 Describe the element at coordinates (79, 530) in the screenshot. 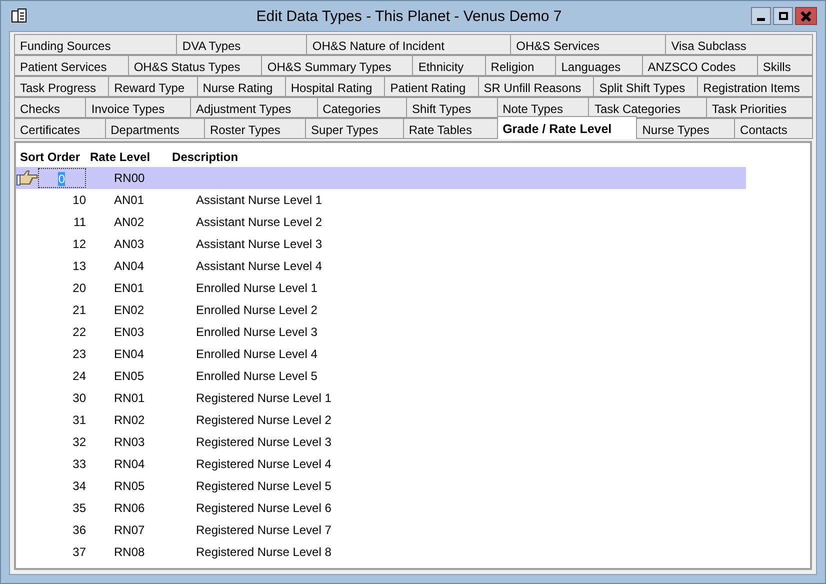

I see `table-cell-text: 36` at that location.